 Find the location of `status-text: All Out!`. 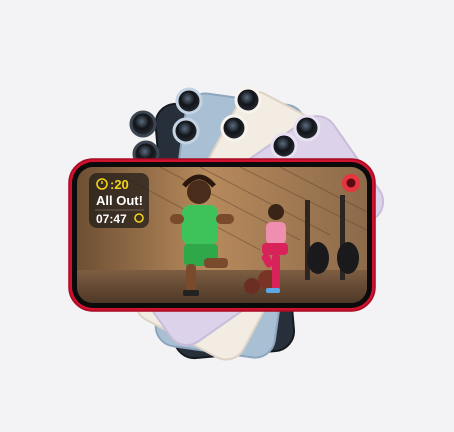

status-text: All Out! is located at coordinates (119, 200).